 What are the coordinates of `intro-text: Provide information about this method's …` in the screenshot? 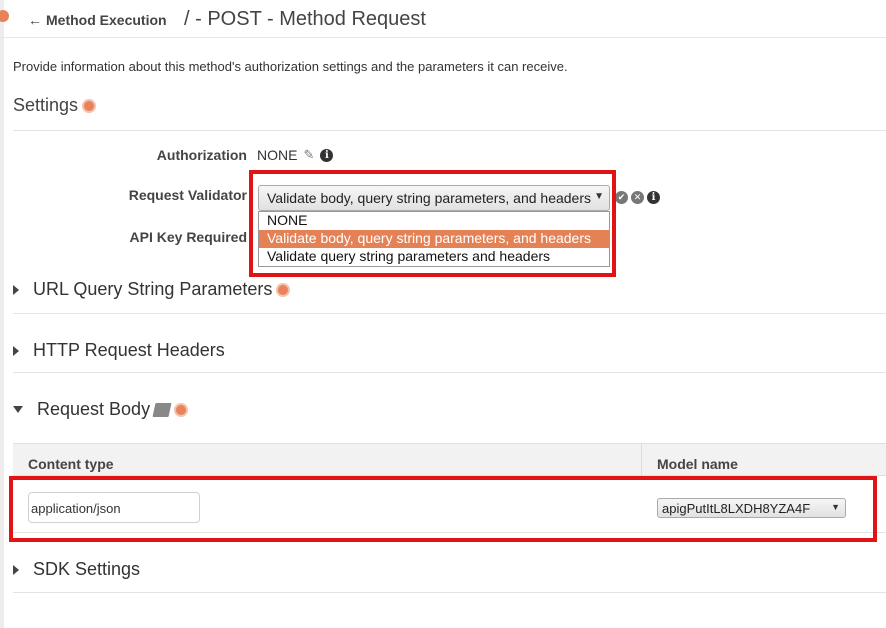 It's located at (290, 66).